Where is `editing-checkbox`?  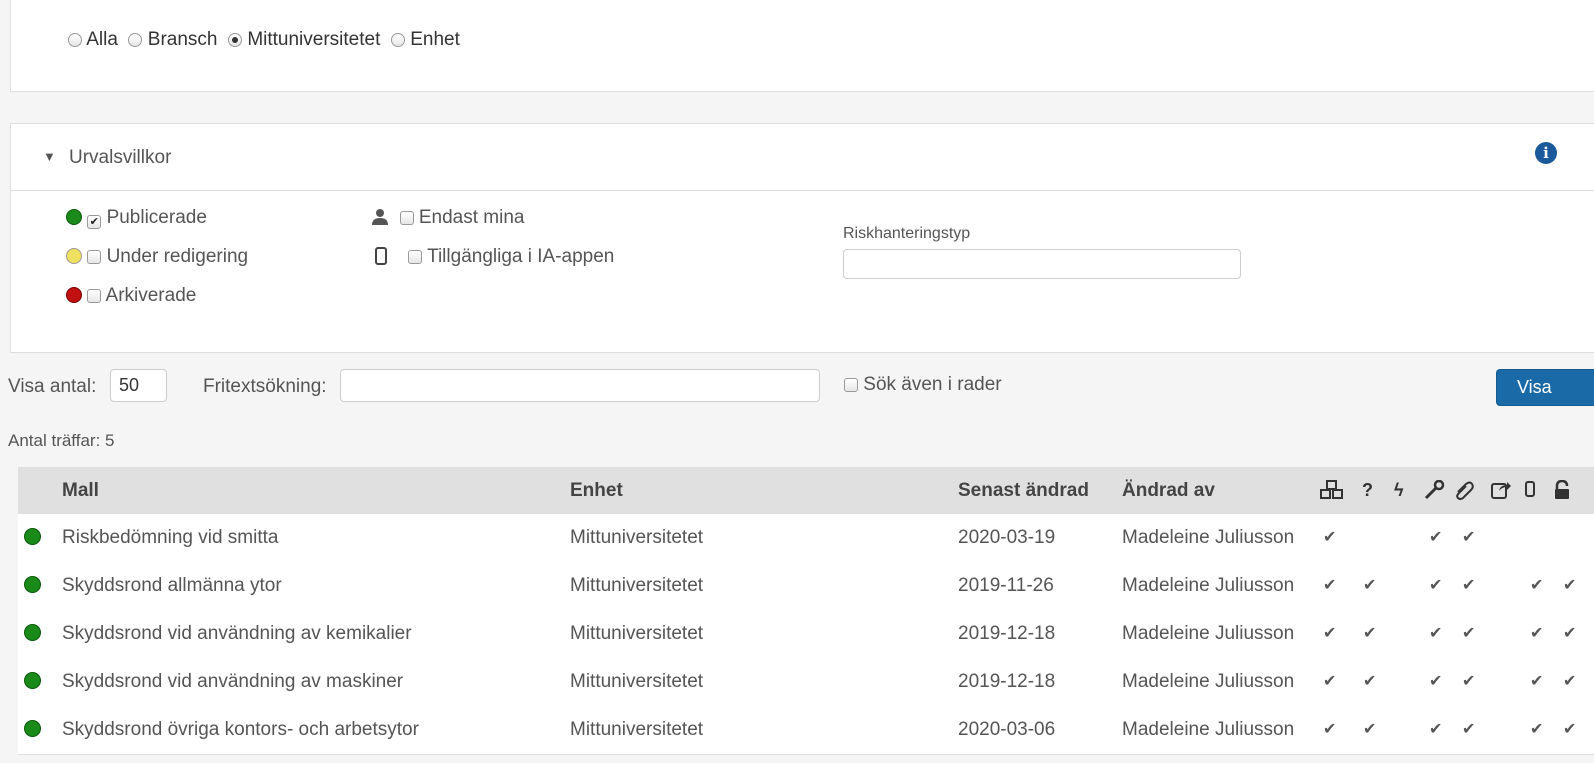
editing-checkbox is located at coordinates (94, 257).